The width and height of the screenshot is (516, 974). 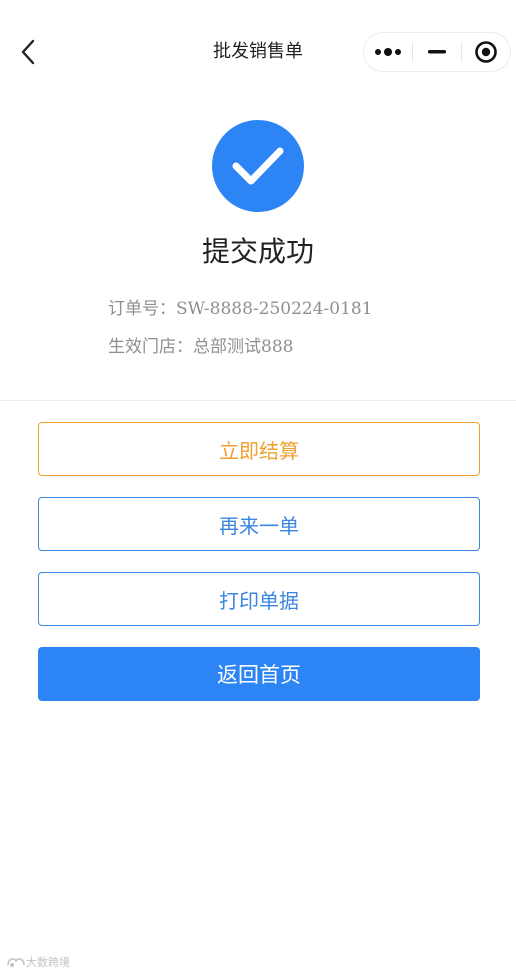 What do you see at coordinates (258, 53) in the screenshot?
I see `navigation-bar: 批发销售单` at bounding box center [258, 53].